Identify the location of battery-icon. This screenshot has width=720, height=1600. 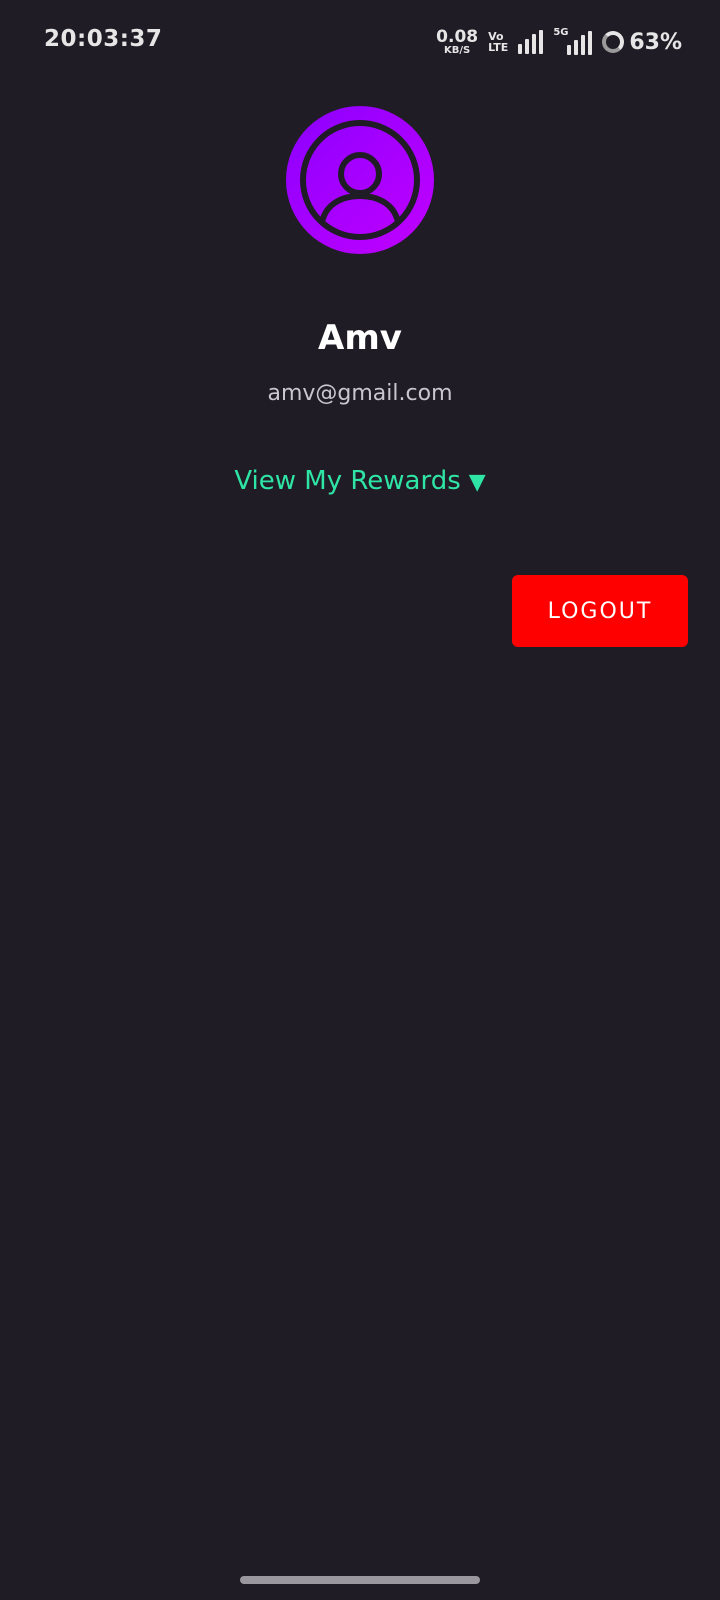
(613, 42).